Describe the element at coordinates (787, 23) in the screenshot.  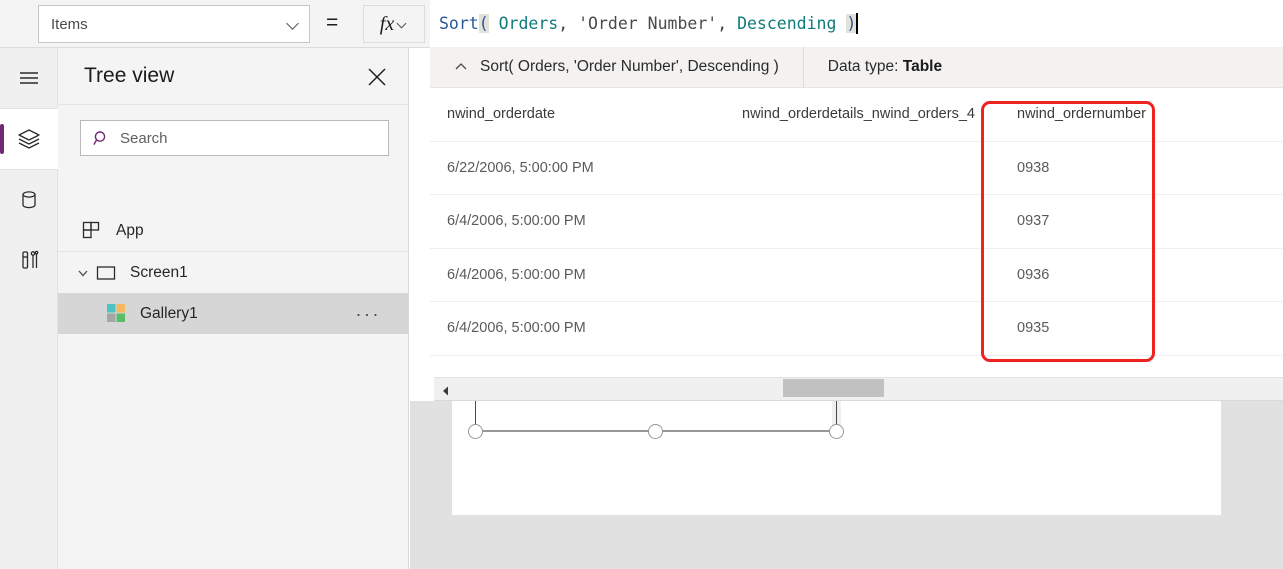
I see `formula-token-ident: Descending` at that location.